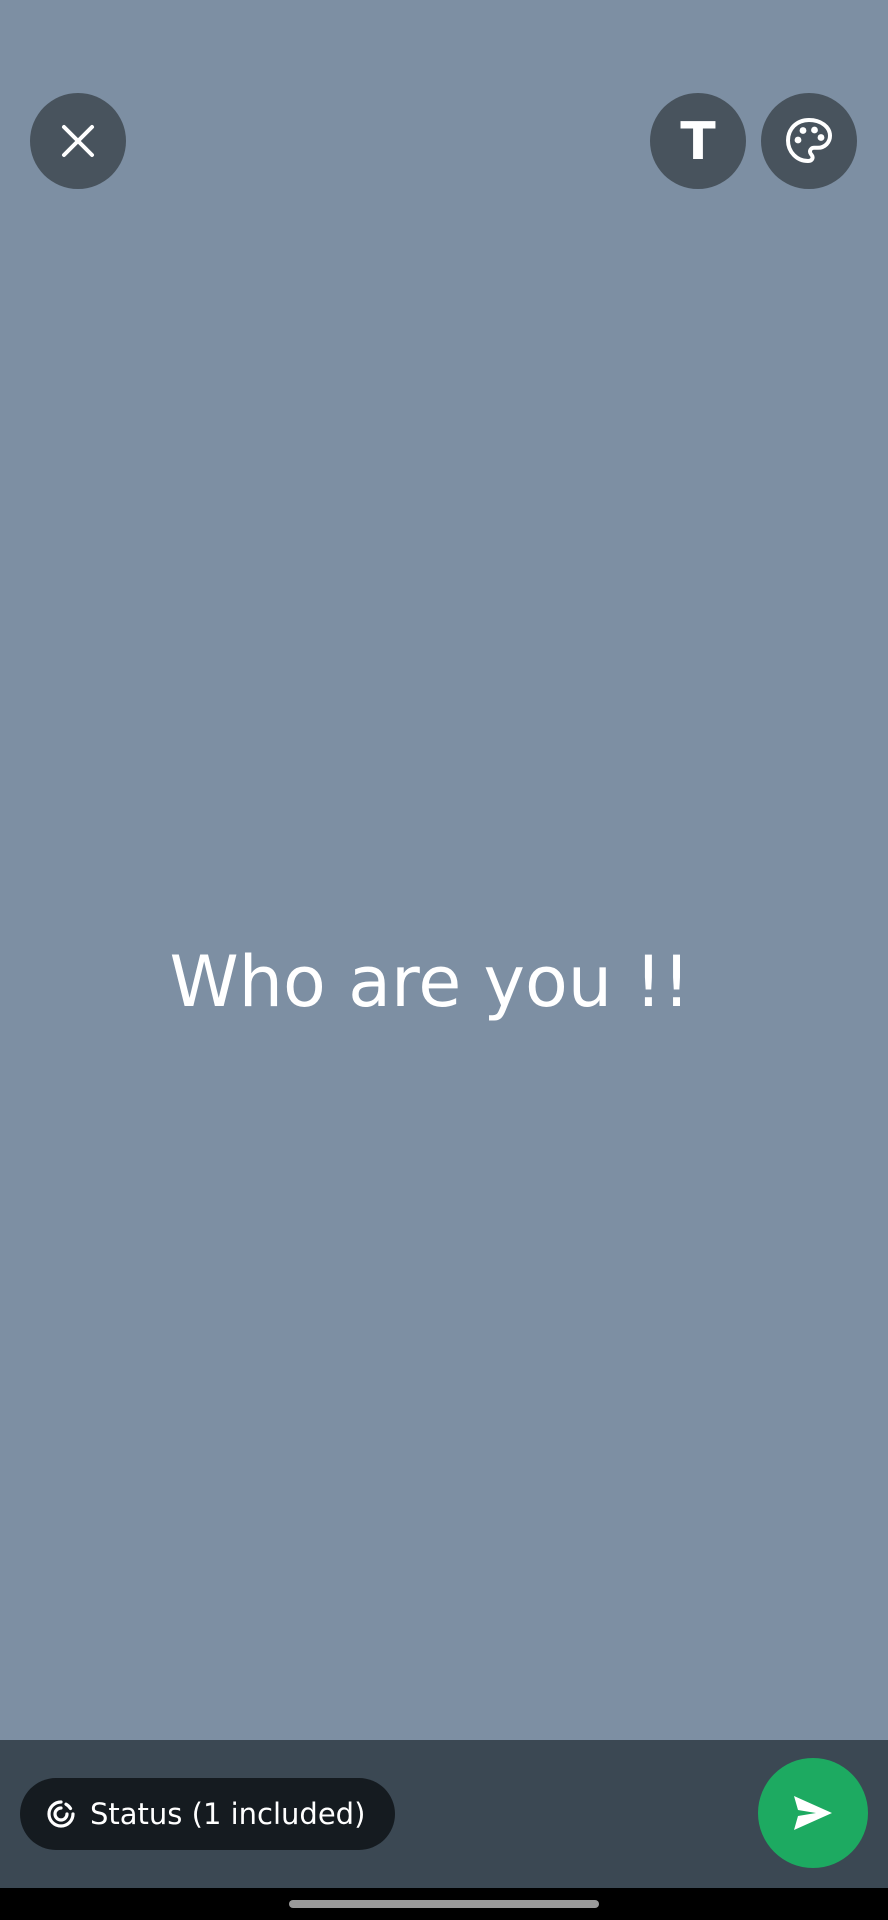  I want to click on text-style-label: T, so click(698, 142).